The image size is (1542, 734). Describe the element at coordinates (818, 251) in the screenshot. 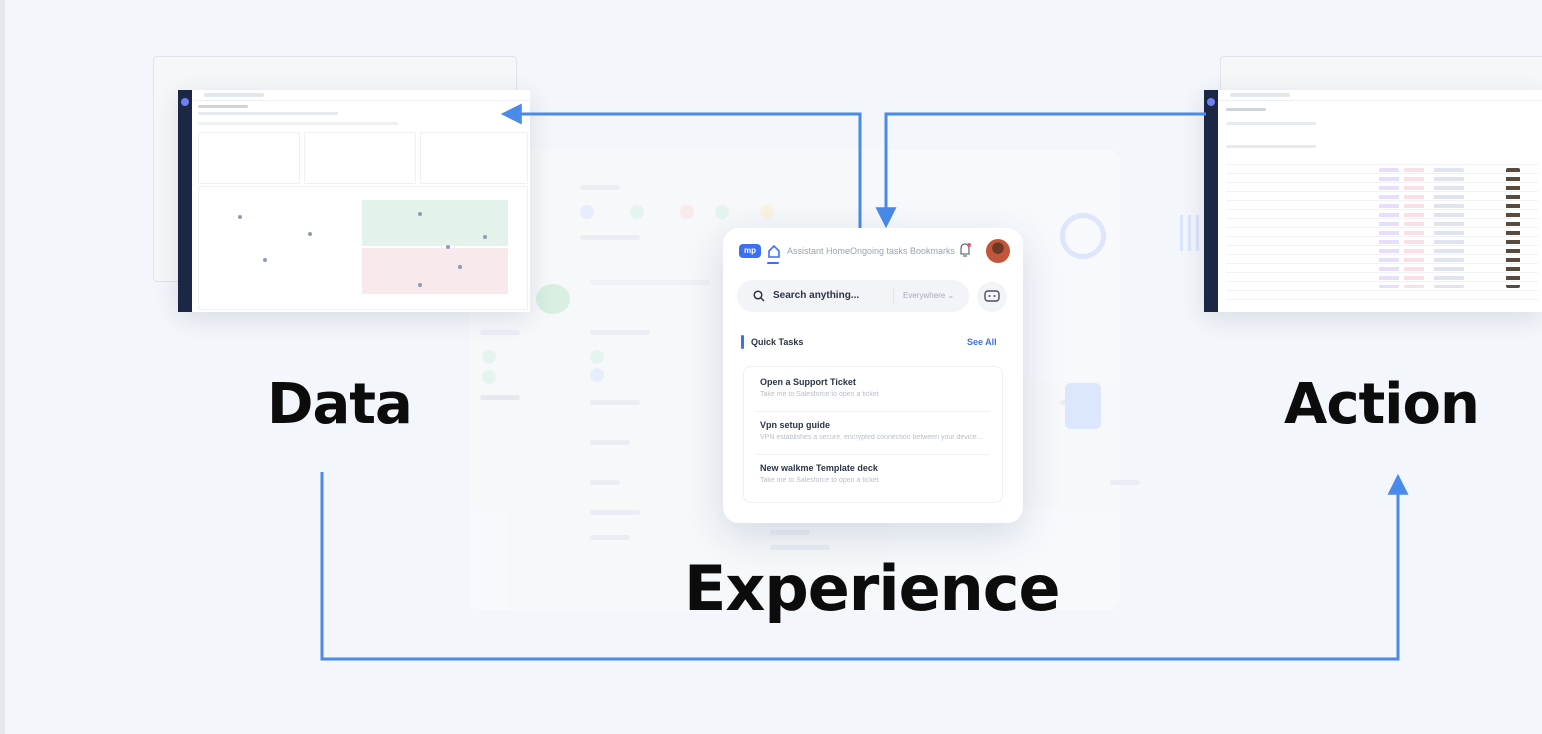

I see `nav-assistant-home: Assistant Home` at that location.